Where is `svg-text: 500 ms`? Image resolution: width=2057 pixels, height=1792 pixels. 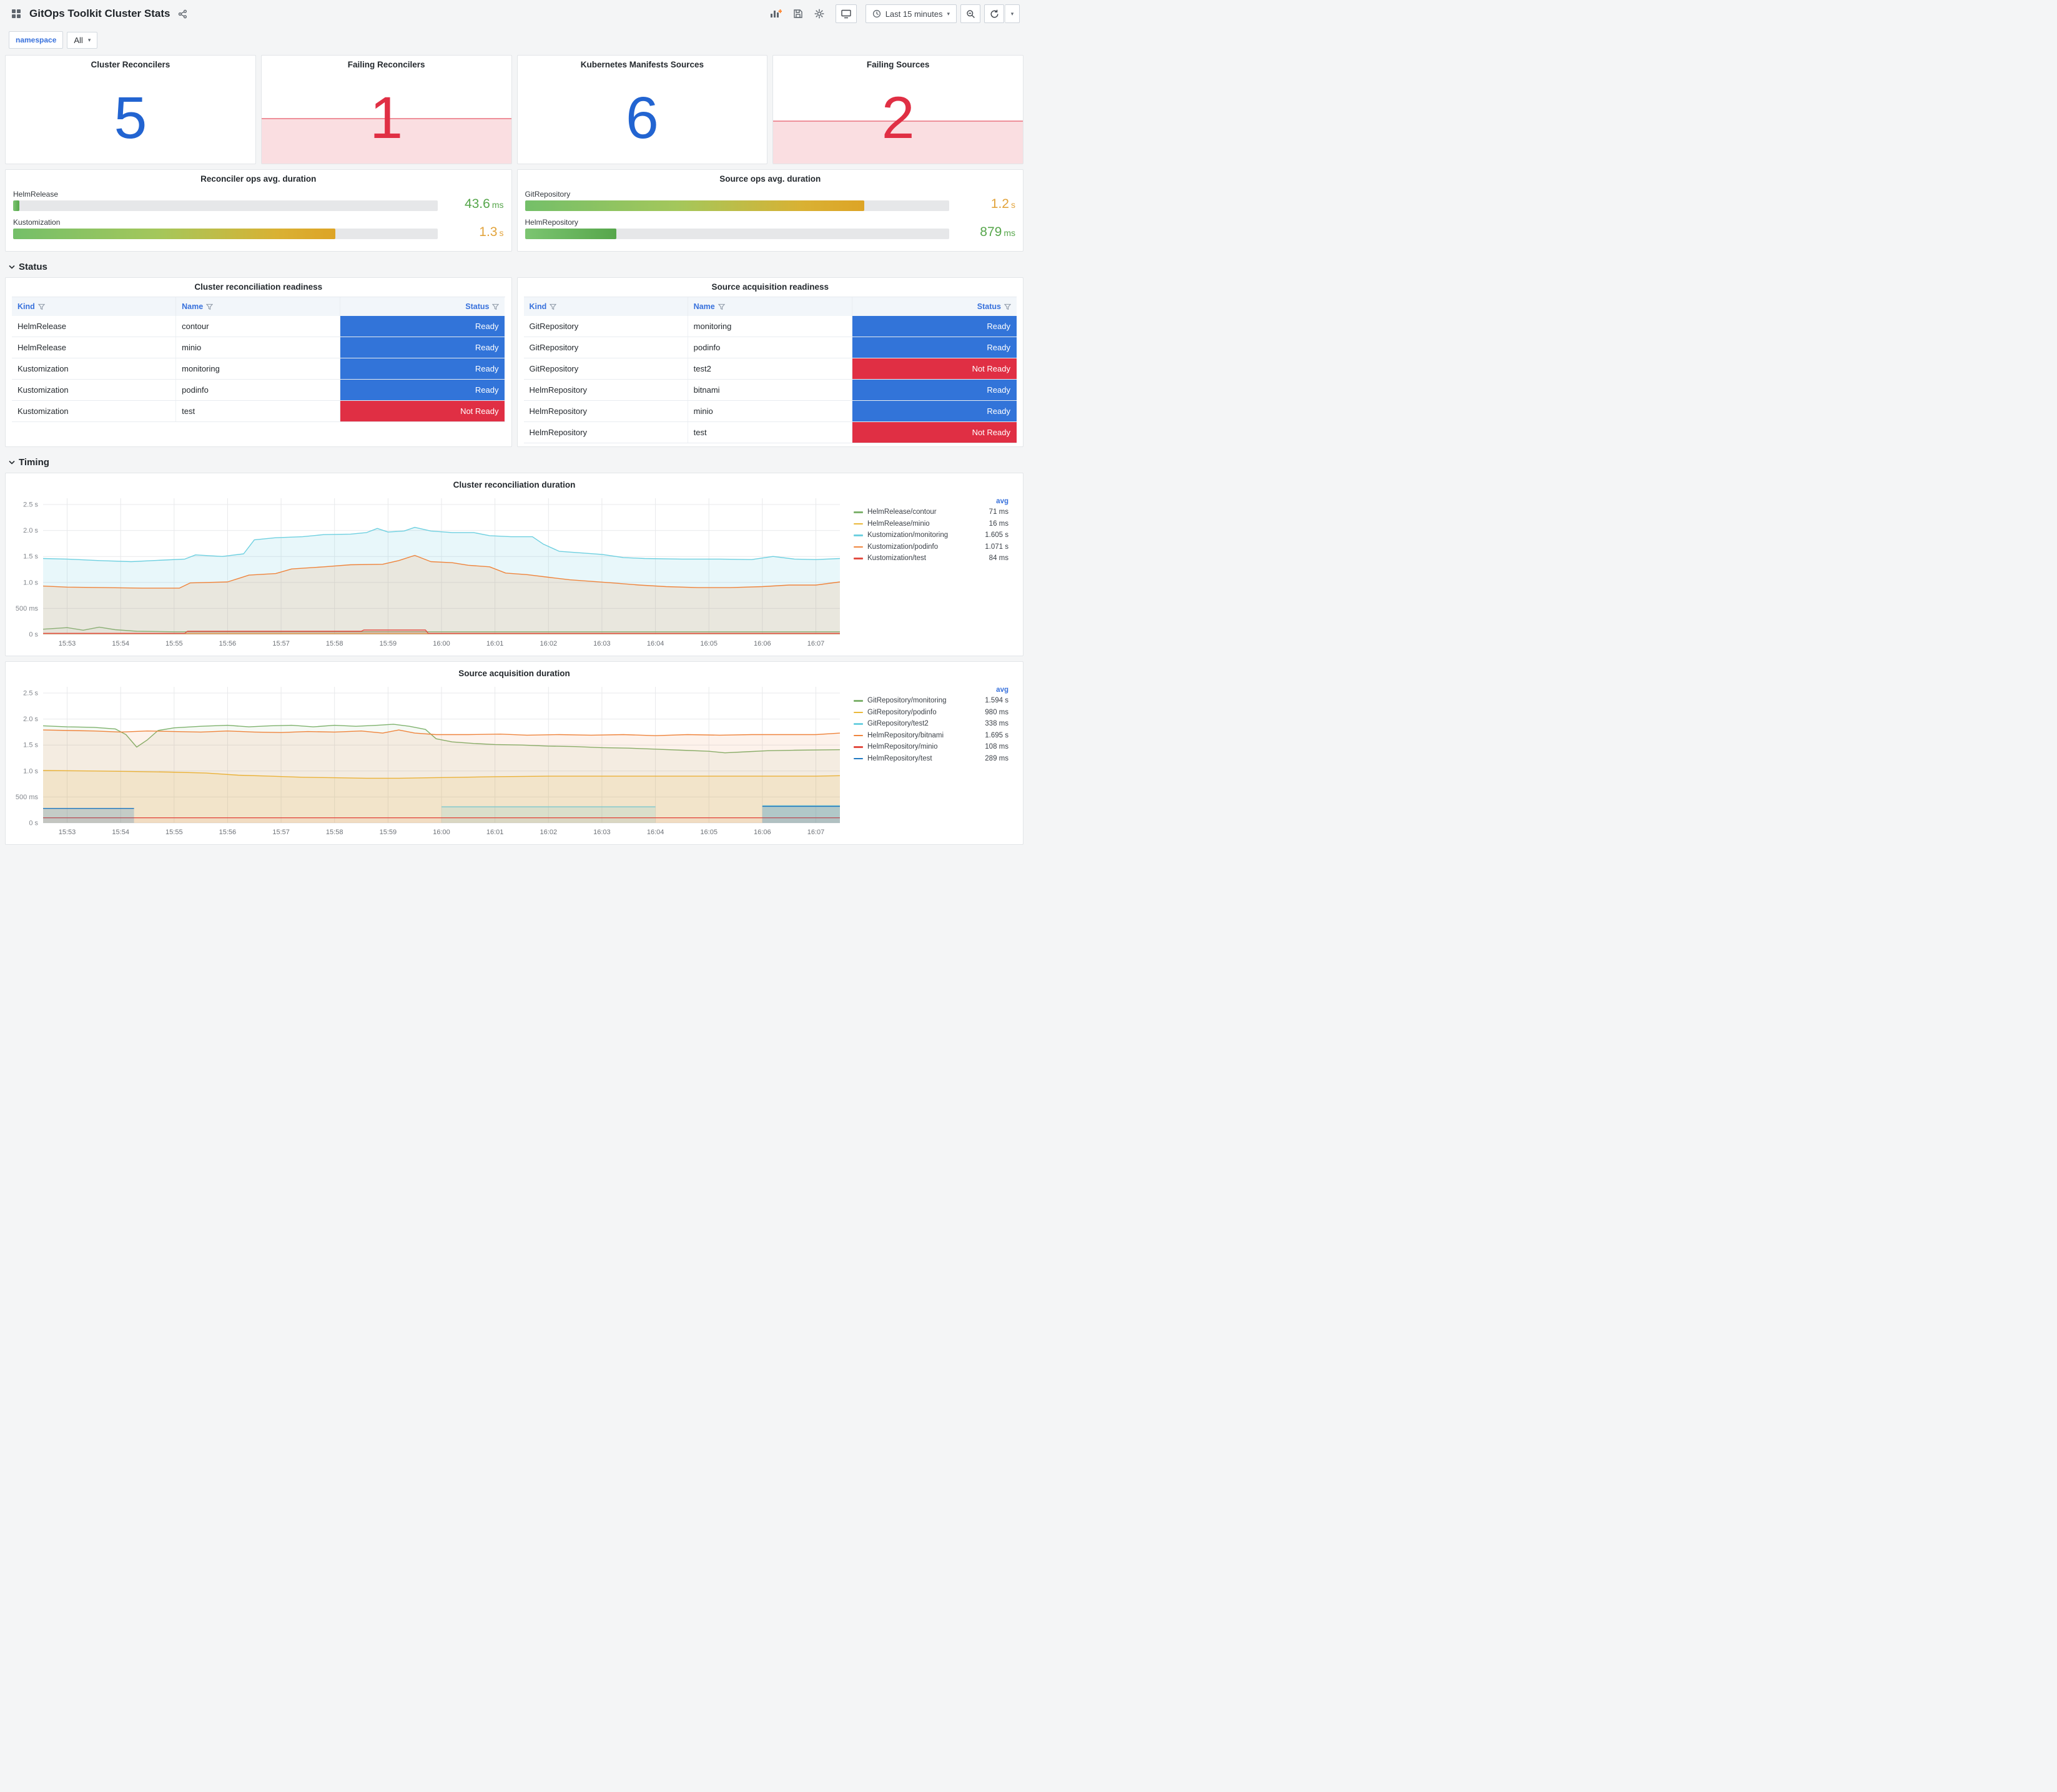 svg-text: 500 ms is located at coordinates (28, 797).